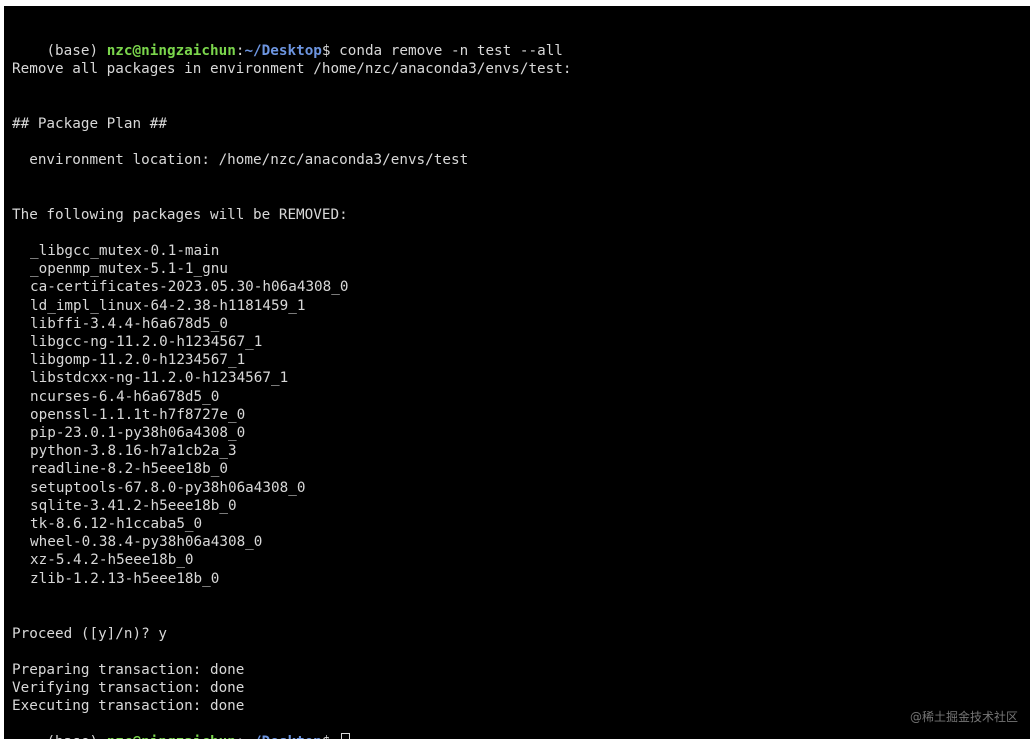 This screenshot has height=739, width=1030. I want to click on package-item: xz-5.4.2-h5eee18b_0, so click(112, 560).